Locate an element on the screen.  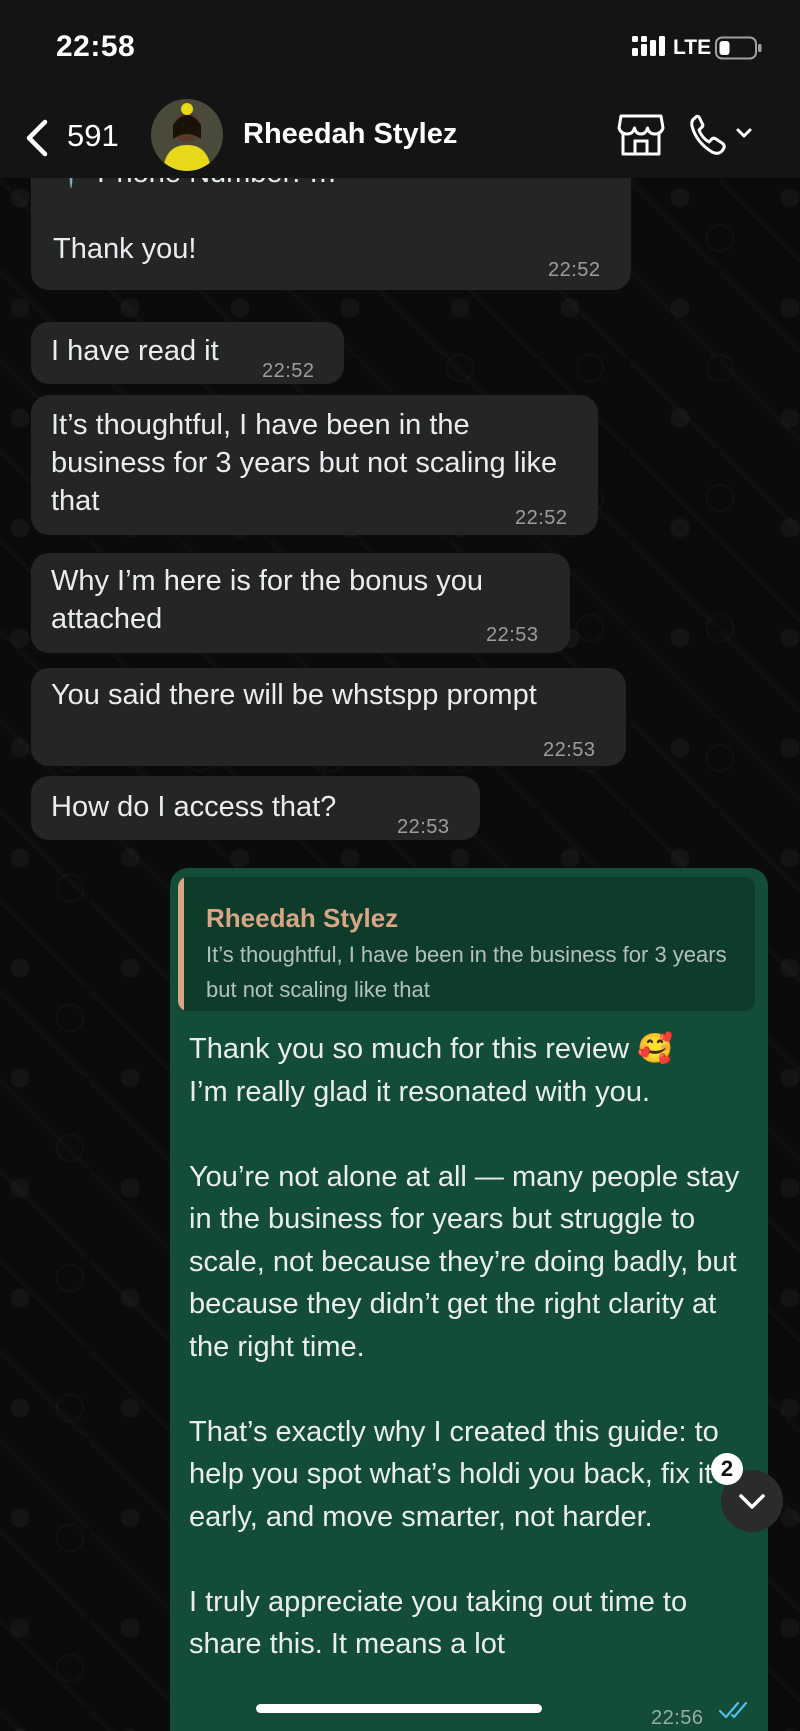
message-time: 22:56 is located at coordinates (677, 1718).